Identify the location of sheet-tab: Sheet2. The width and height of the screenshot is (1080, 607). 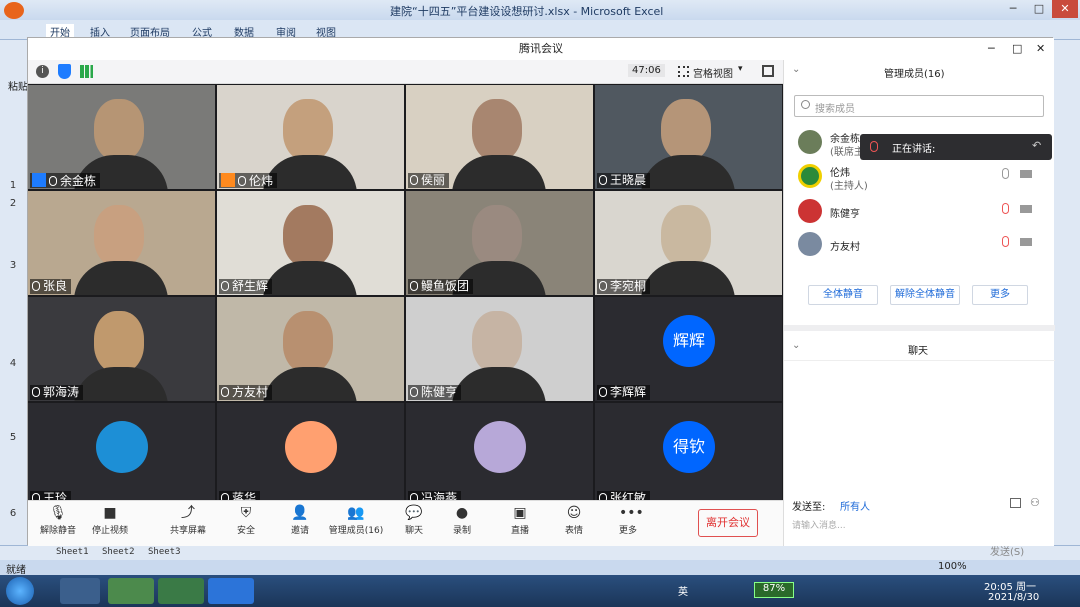
(118, 552).